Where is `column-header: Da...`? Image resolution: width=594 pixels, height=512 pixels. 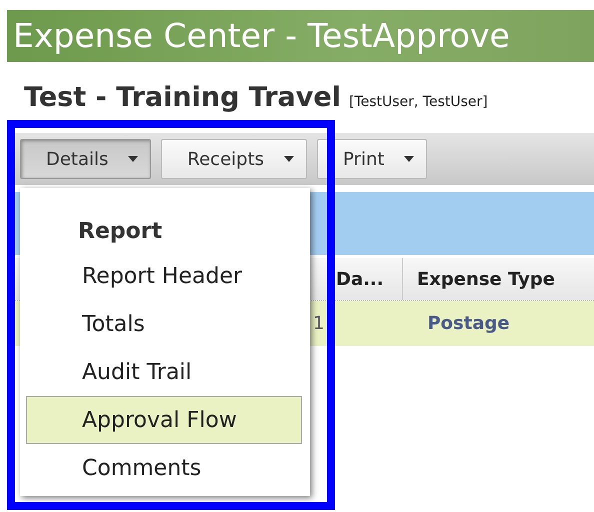 column-header: Da... is located at coordinates (369, 279).